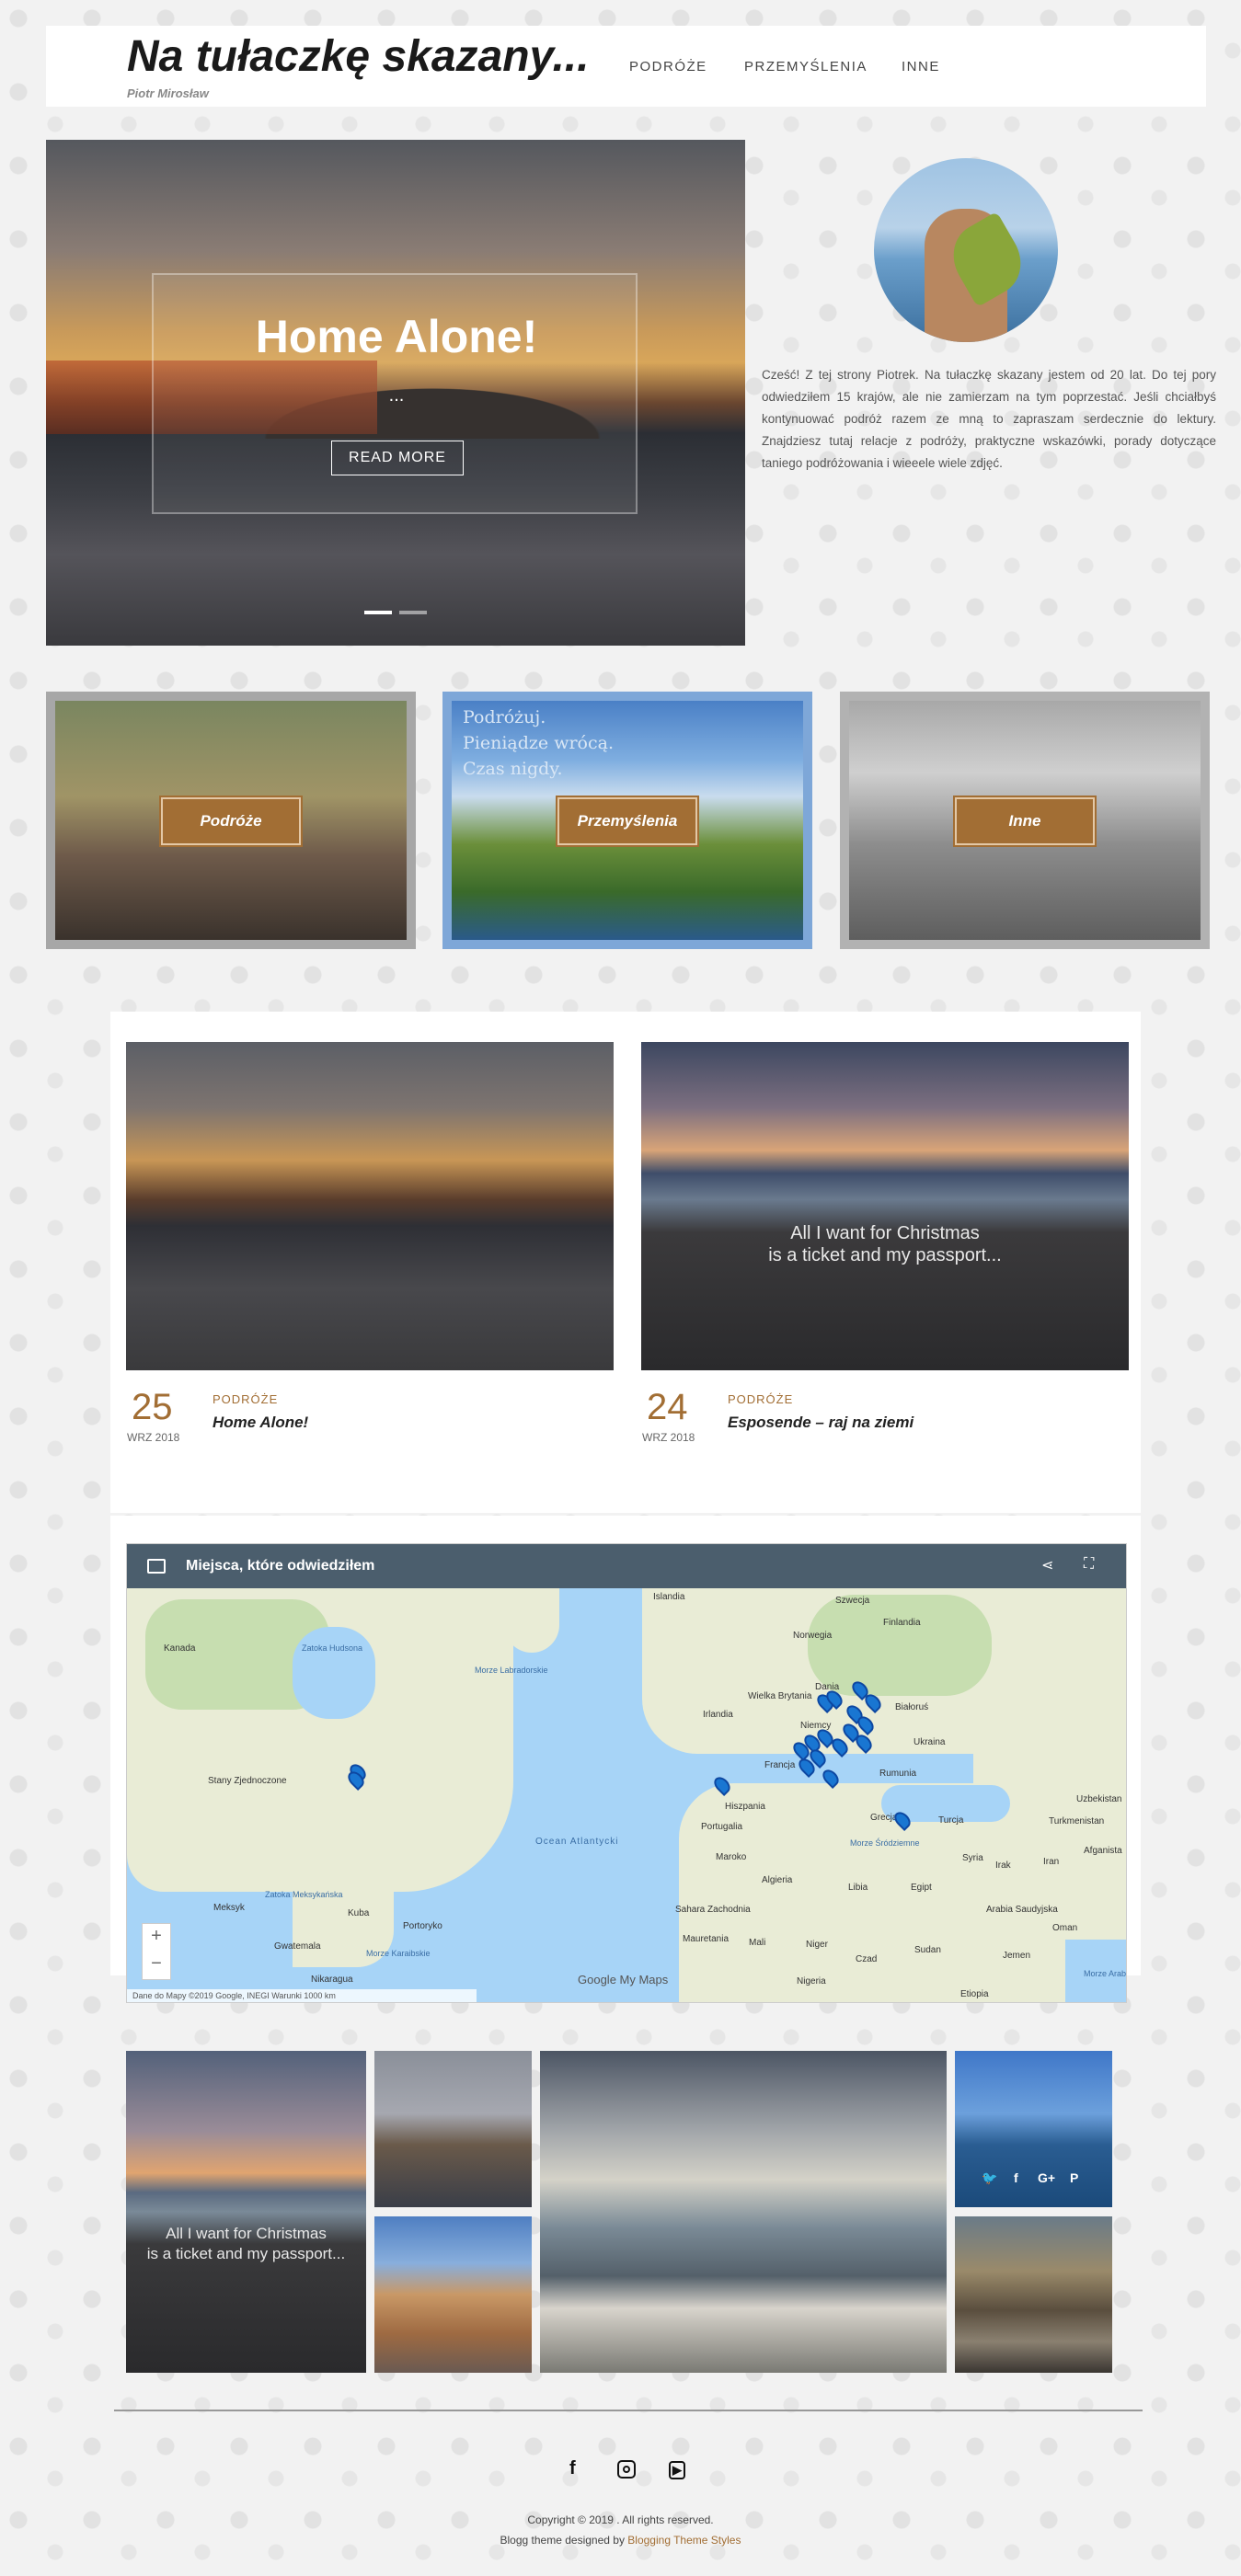  I want to click on map-label: Morze Arabskie, so click(1105, 1973).